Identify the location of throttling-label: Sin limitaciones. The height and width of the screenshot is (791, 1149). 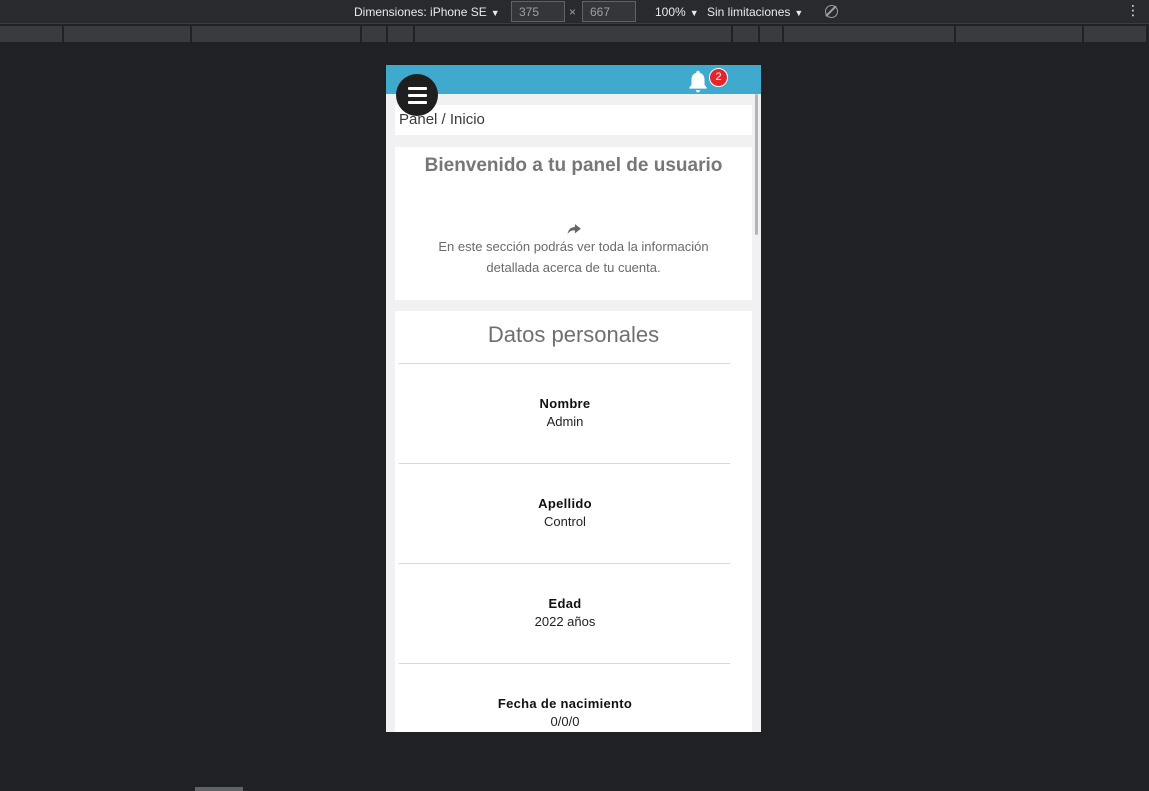
(749, 12).